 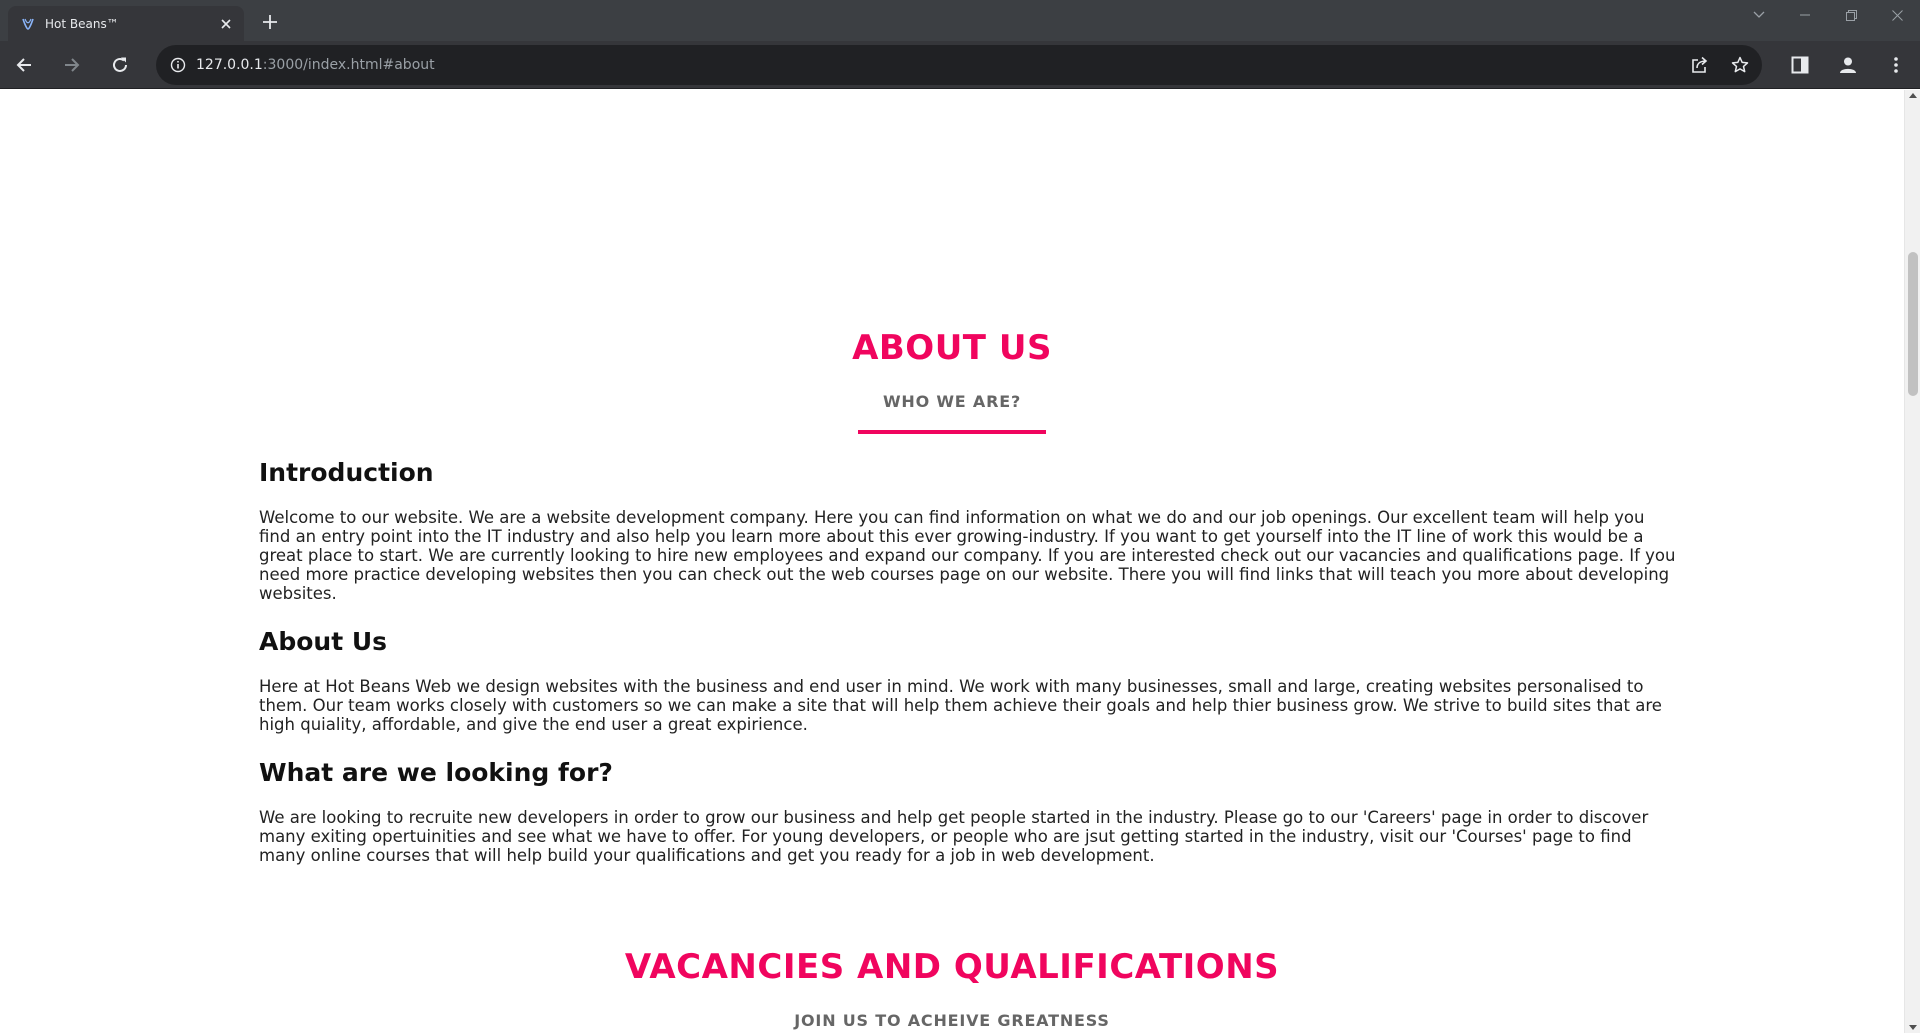 I want to click on section-heading: About Us, so click(x=323, y=641).